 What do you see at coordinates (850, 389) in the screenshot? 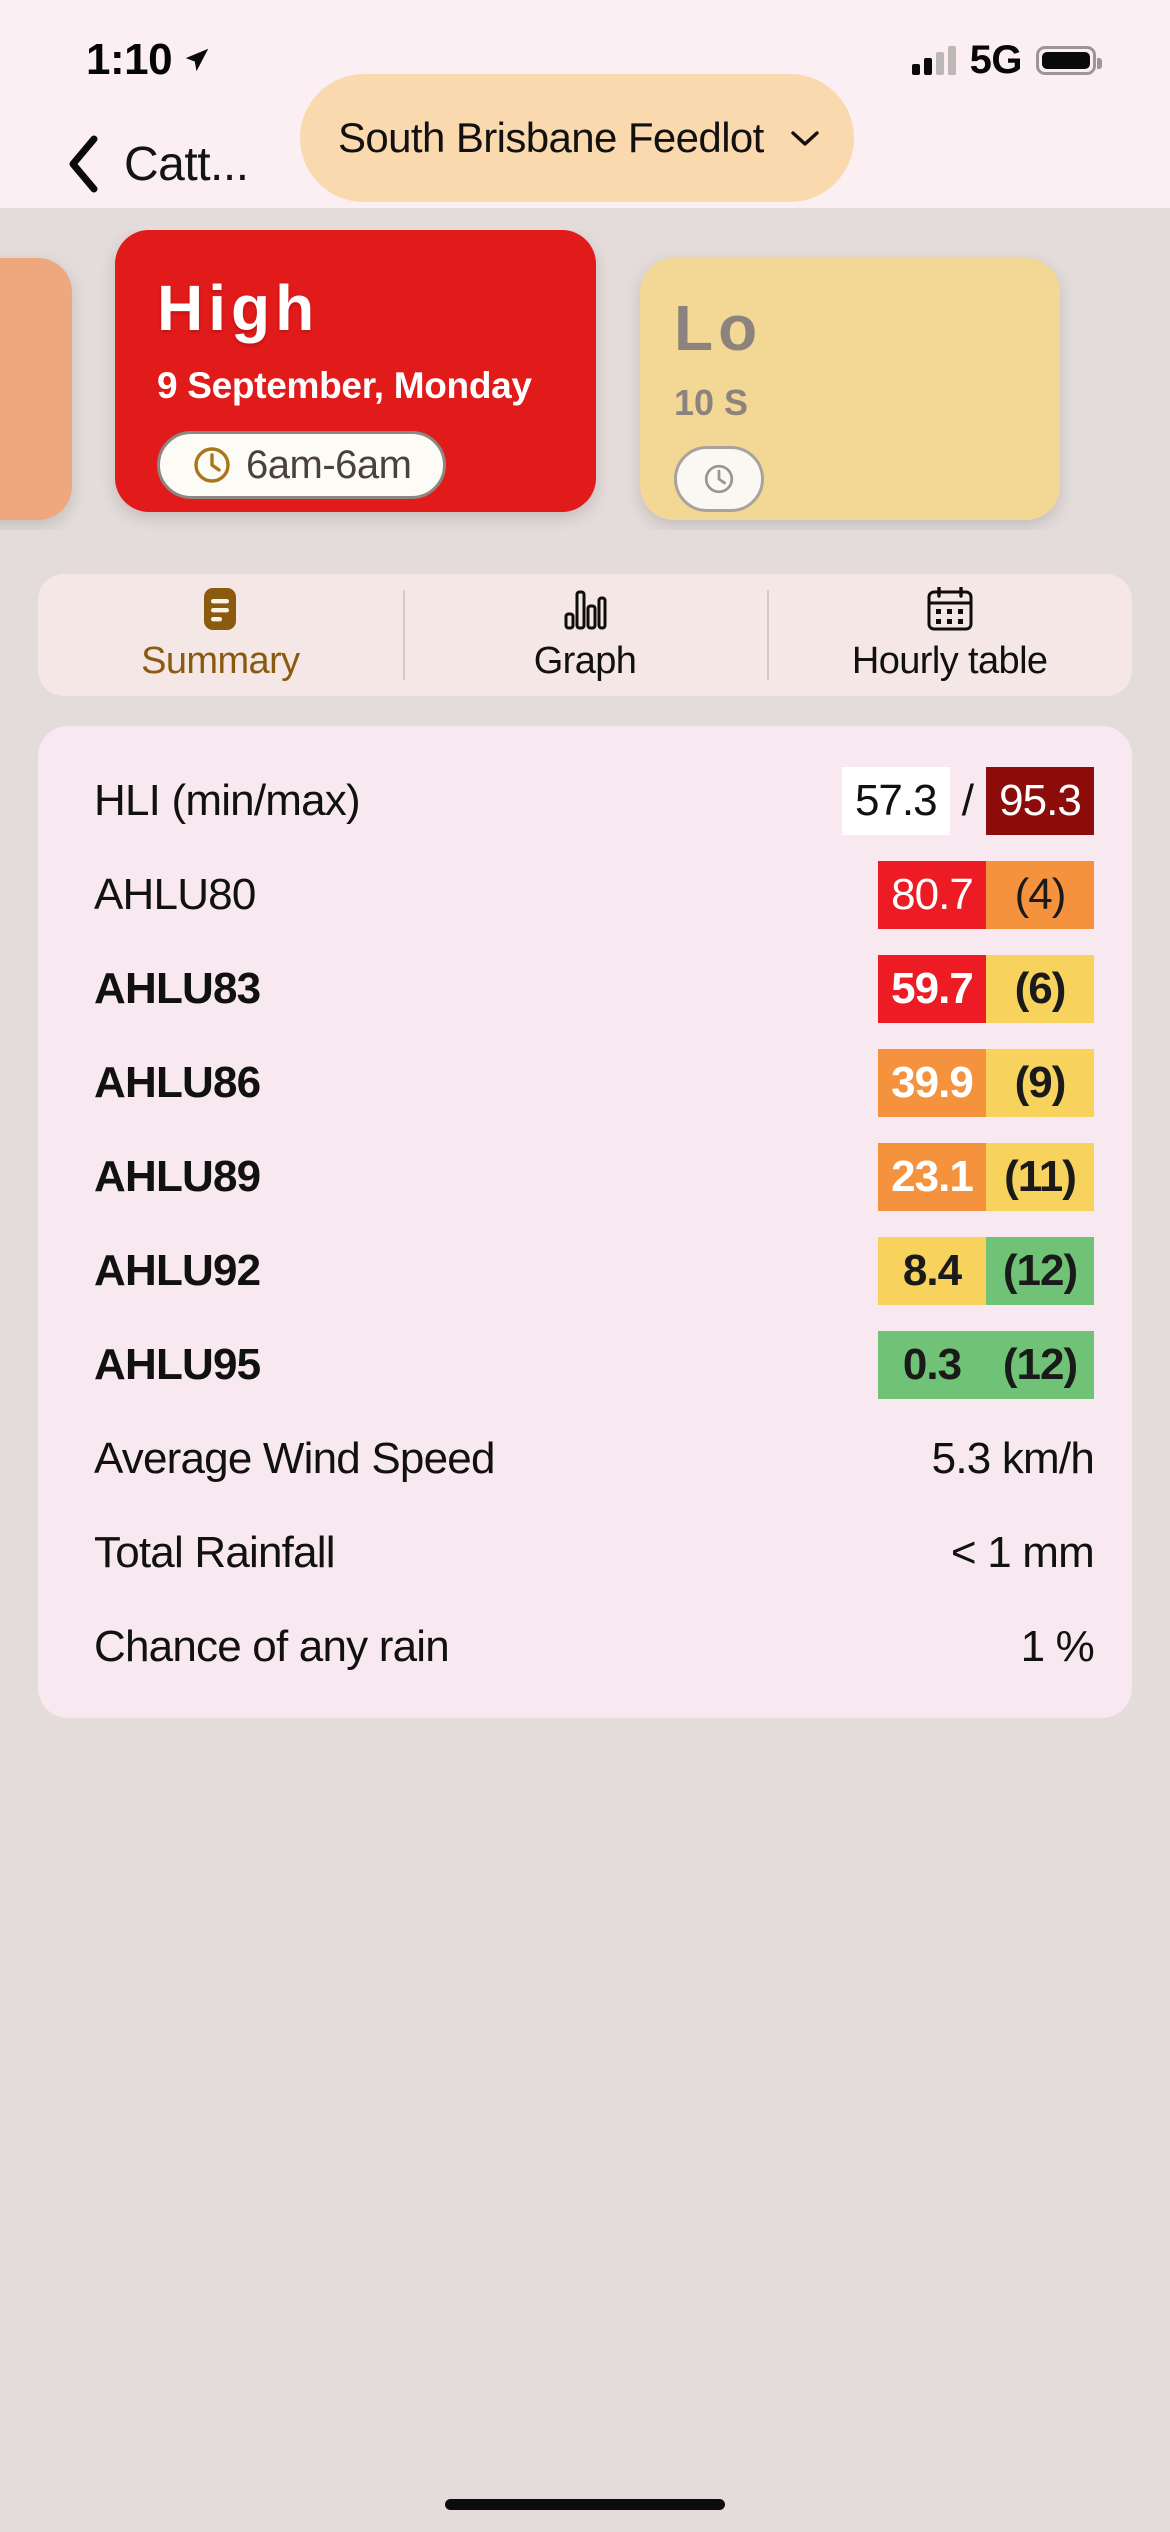
I see `day-card-next: Lo 10 S` at bounding box center [850, 389].